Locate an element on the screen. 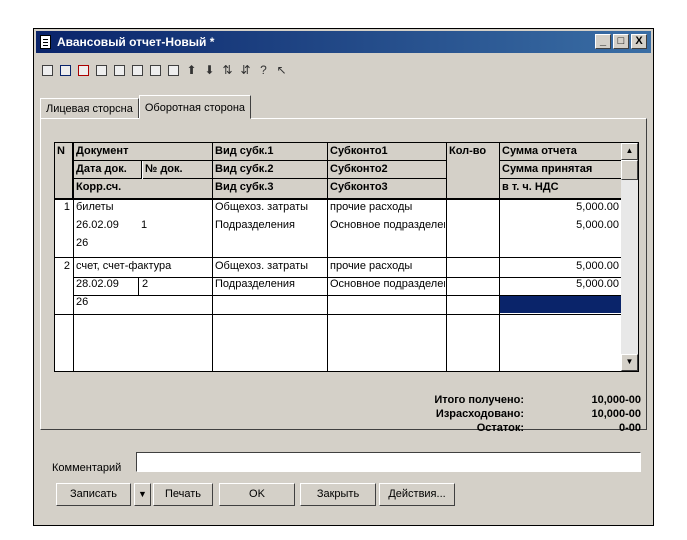 Image resolution: width=687 pixels, height=540 pixels. tab-strip: Лицевая сторсна Оборотная сторона is located at coordinates (146, 107).